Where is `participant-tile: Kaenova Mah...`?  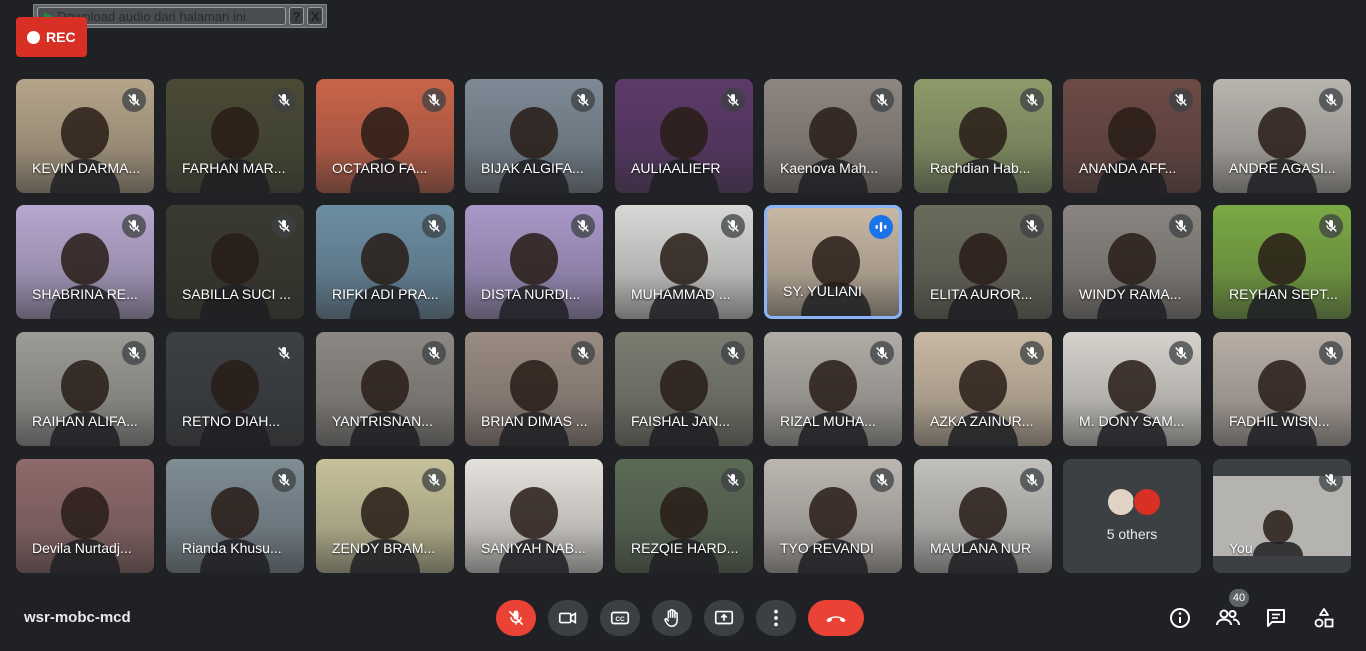 participant-tile: Kaenova Mah... is located at coordinates (833, 136).